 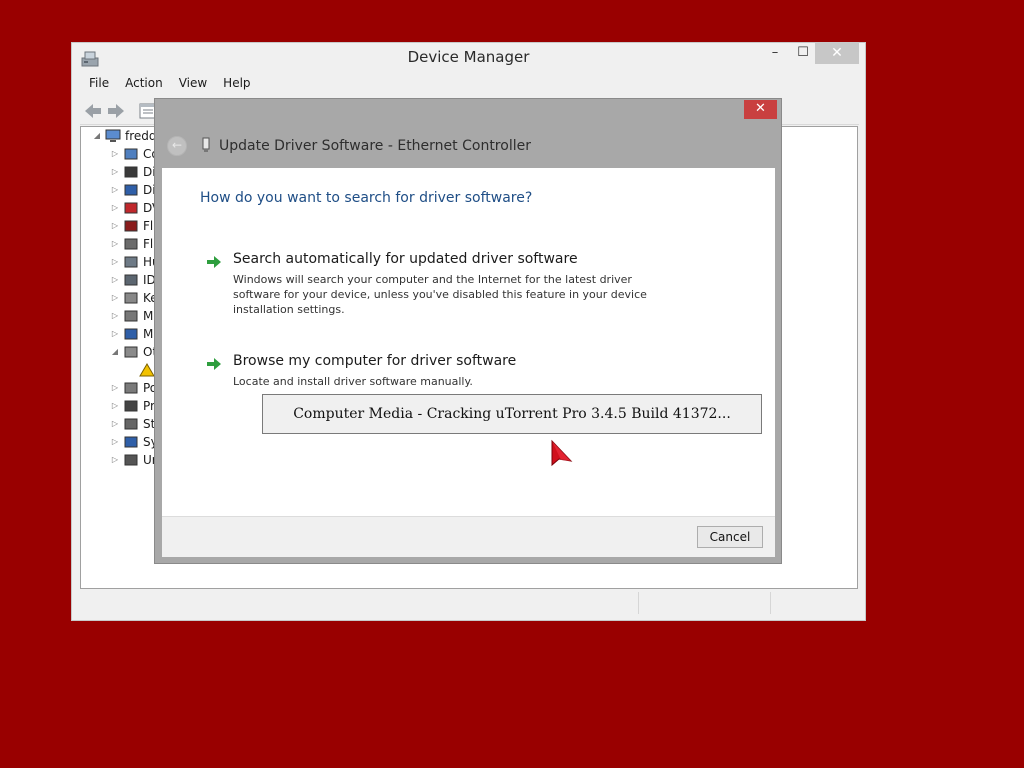 What do you see at coordinates (760, 109) in the screenshot?
I see `dialog-close-button: ✕` at bounding box center [760, 109].